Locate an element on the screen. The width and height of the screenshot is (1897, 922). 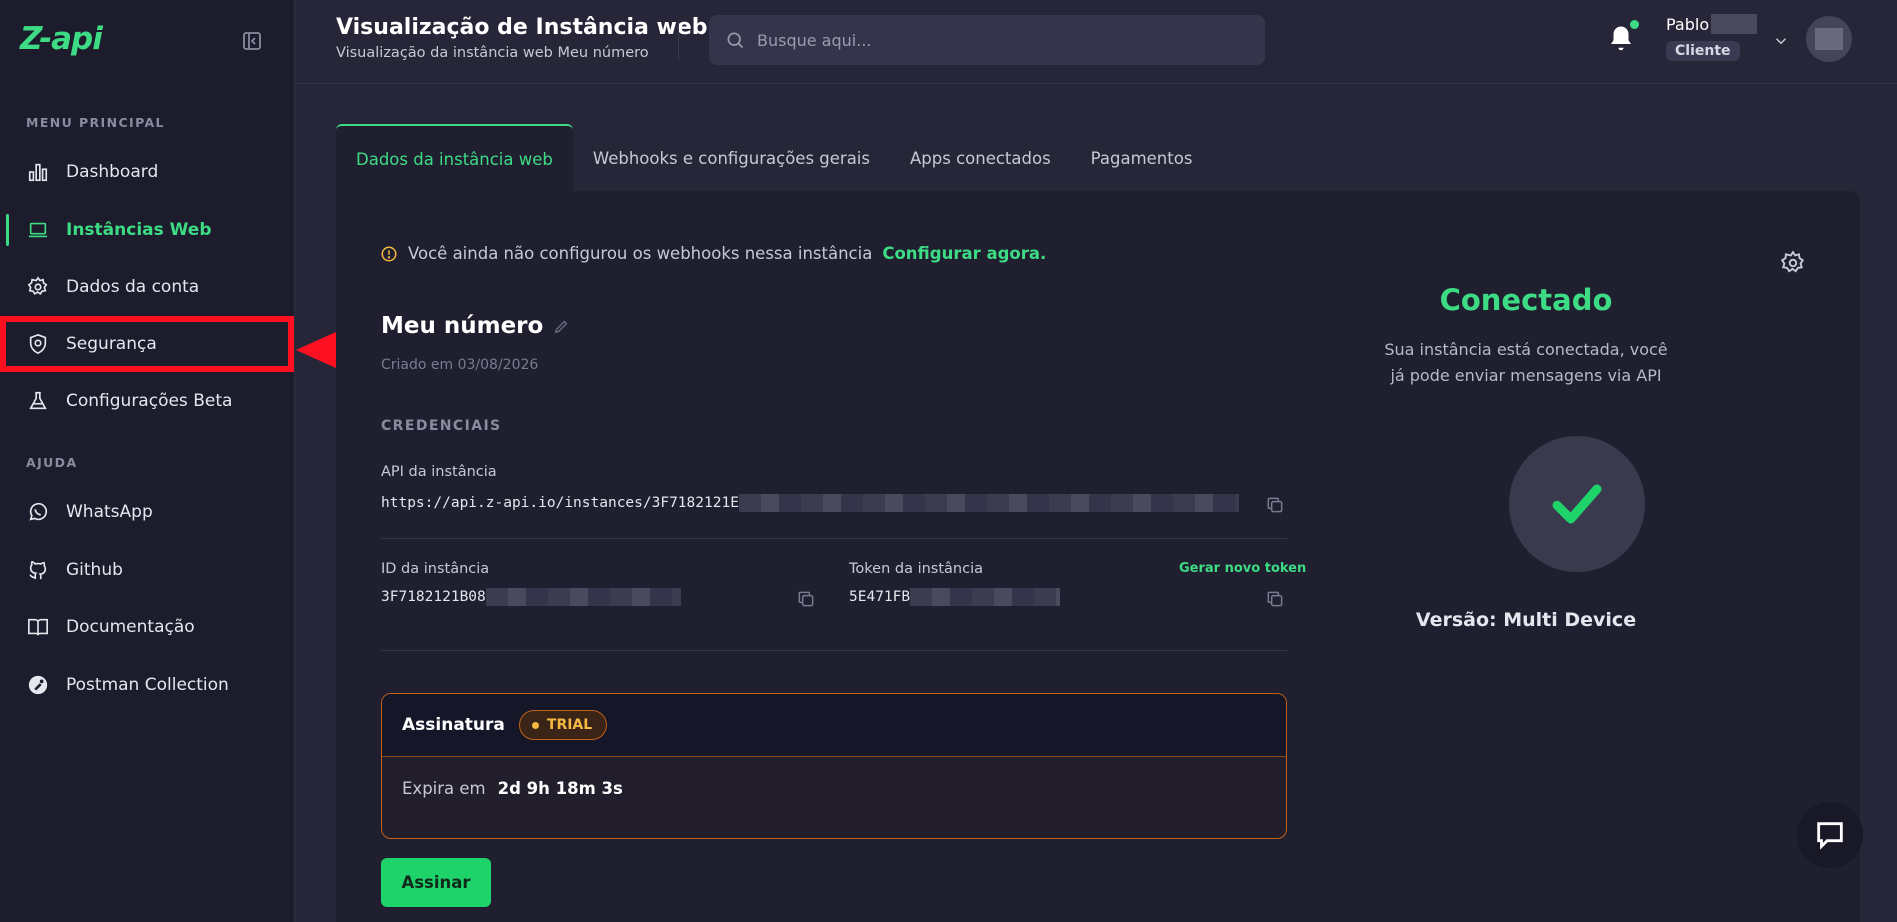
search-box is located at coordinates (987, 40).